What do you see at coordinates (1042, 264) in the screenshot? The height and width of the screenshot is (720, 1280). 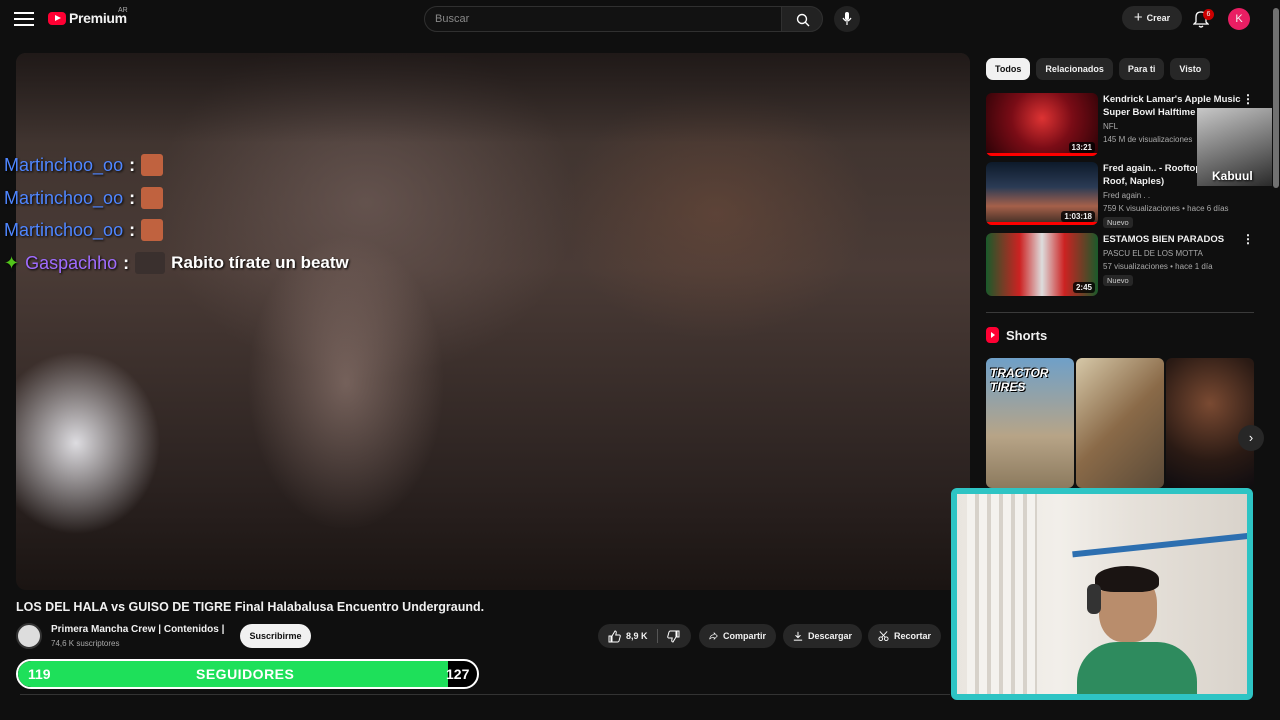 I see `video-thumbnail: 2:45` at bounding box center [1042, 264].